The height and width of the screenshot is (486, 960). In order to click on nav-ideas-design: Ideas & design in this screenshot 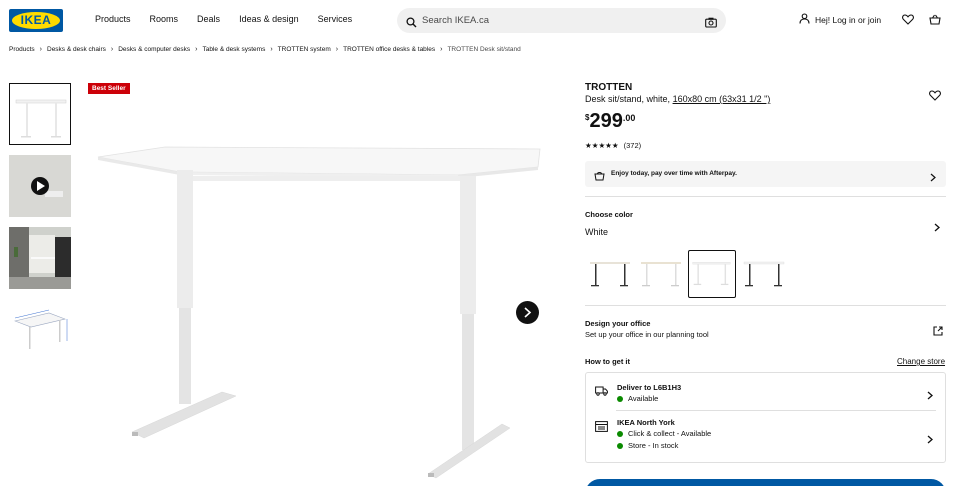, I will do `click(269, 19)`.